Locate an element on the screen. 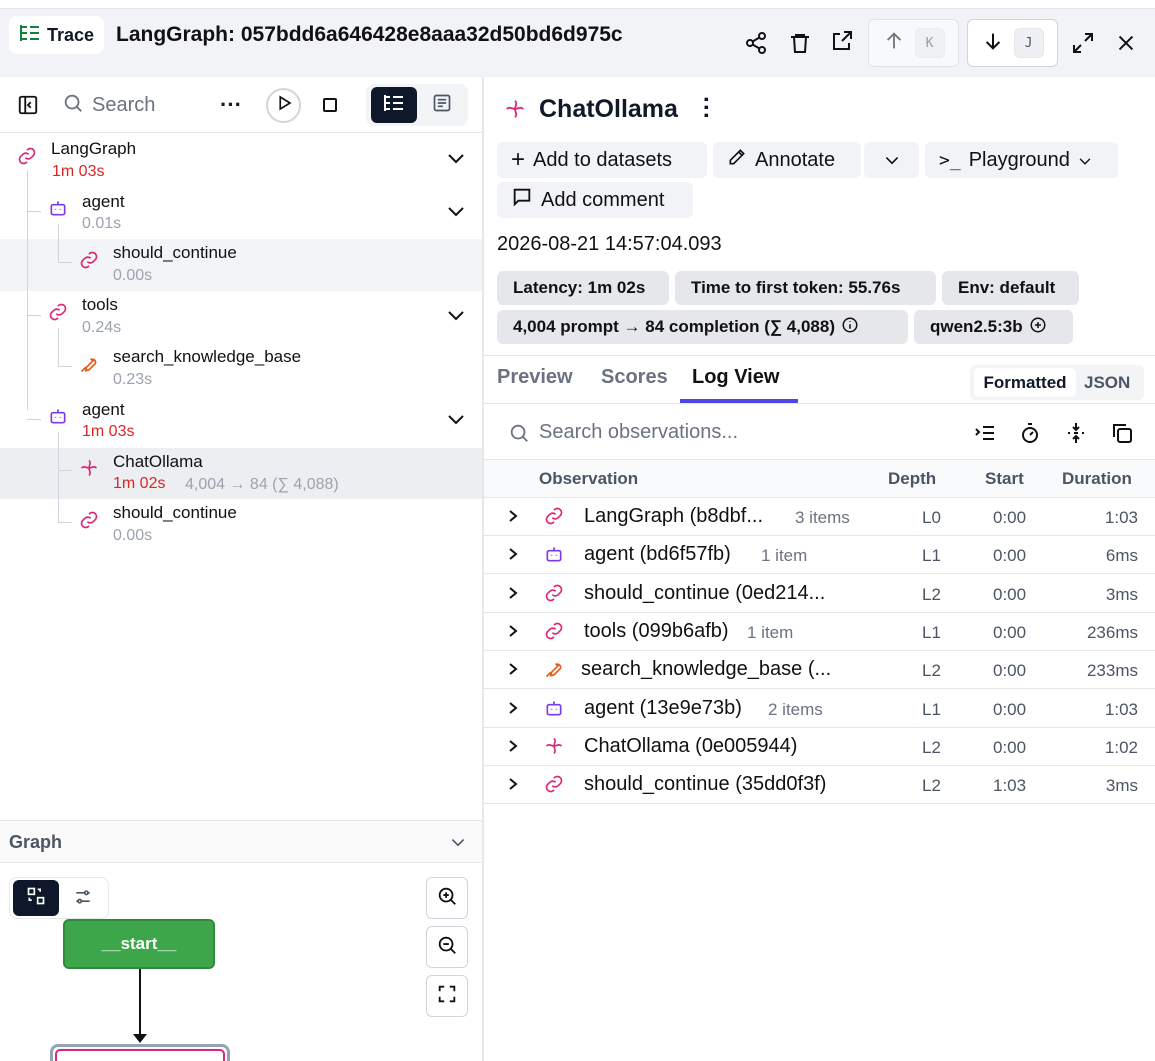  expand-rows-icon is located at coordinates (1076, 435).